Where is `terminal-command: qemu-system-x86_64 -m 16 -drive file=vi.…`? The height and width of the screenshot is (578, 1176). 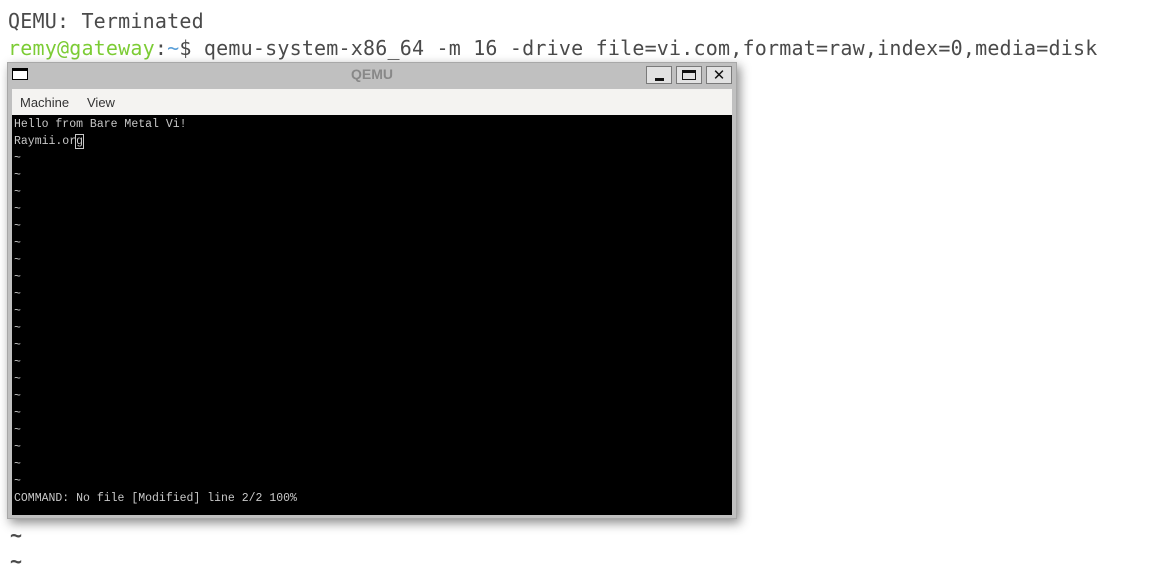 terminal-command: qemu-system-x86_64 -m 16 -drive file=vi.… is located at coordinates (650, 48).